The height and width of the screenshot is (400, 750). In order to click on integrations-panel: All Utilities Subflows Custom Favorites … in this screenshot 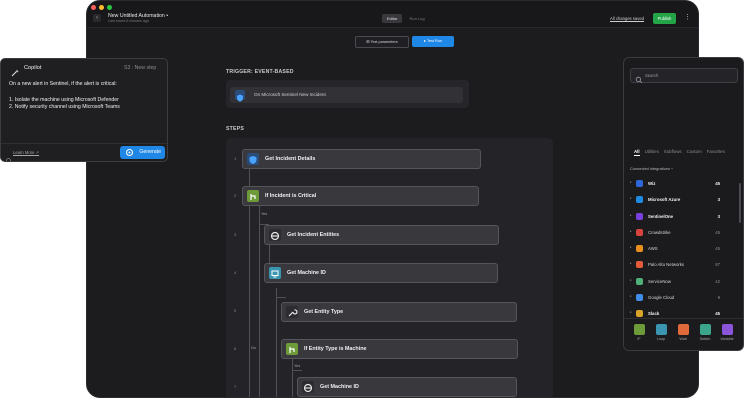, I will do `click(683, 204)`.